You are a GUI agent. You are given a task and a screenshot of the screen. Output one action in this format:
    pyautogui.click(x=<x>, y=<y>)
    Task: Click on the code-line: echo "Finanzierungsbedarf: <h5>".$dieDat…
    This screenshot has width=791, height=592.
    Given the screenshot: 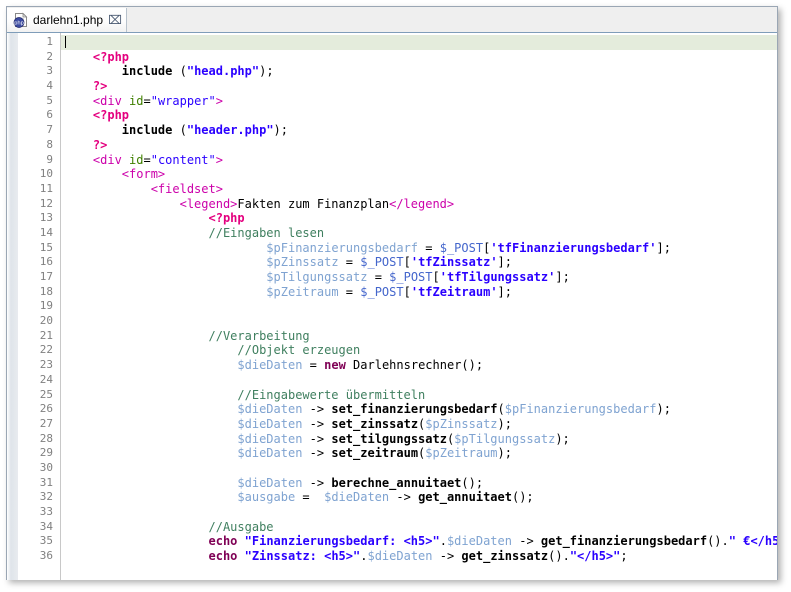 What is the action you would take?
    pyautogui.click(x=419, y=541)
    